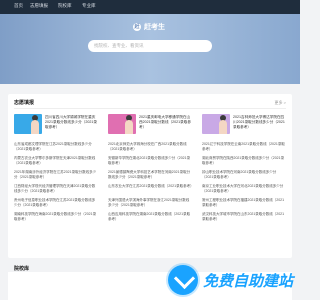  Describe the element at coordinates (71, 122) in the screenshot. I see `card-title: 四川省四川大学锦城学院在重庆2021录取分数线多少分（2021录取参考）` at that location.